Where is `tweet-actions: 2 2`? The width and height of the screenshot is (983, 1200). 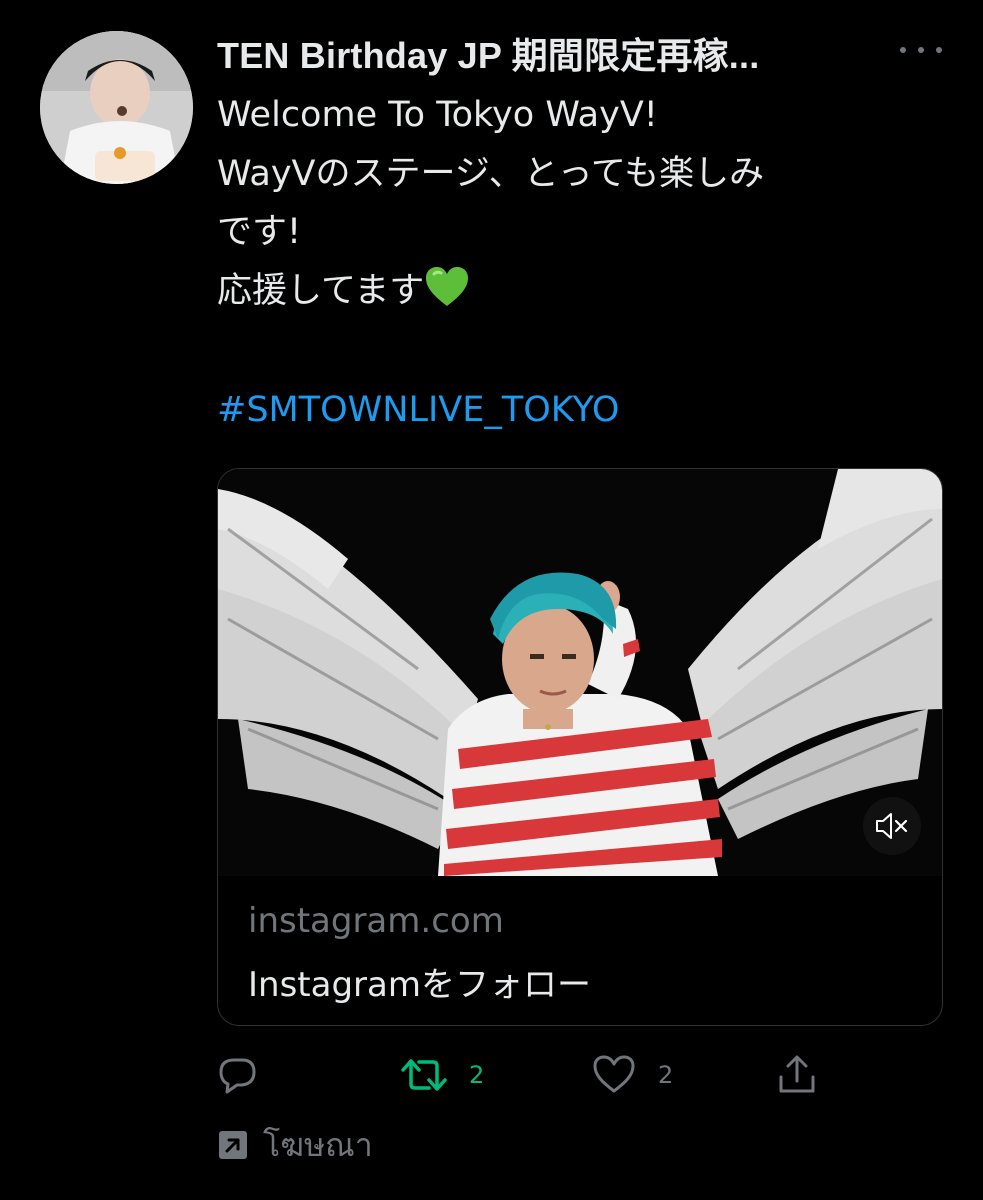 tweet-actions: 2 2 is located at coordinates (567, 1075).